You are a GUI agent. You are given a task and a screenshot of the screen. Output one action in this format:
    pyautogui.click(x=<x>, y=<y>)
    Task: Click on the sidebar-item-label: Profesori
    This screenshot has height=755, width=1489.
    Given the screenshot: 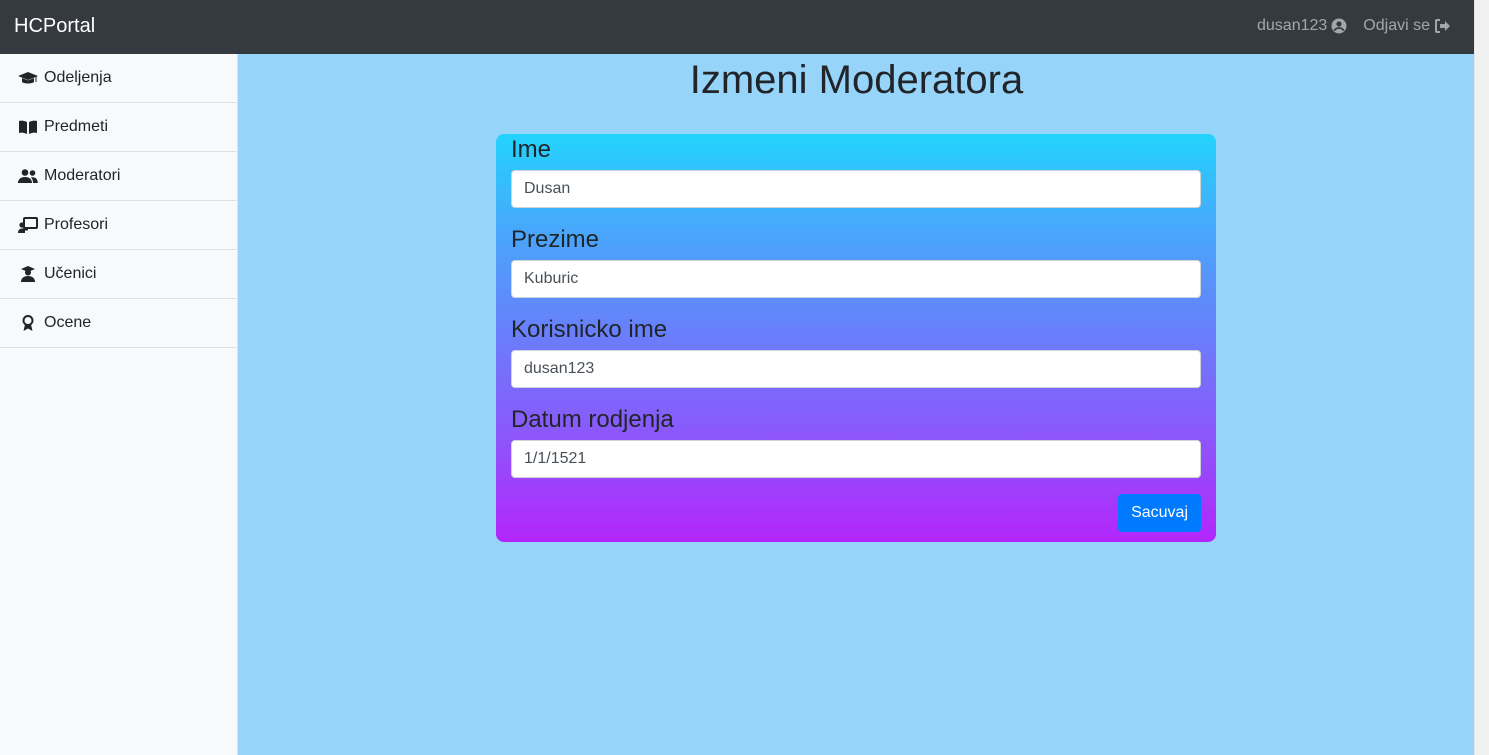 What is the action you would take?
    pyautogui.click(x=76, y=224)
    